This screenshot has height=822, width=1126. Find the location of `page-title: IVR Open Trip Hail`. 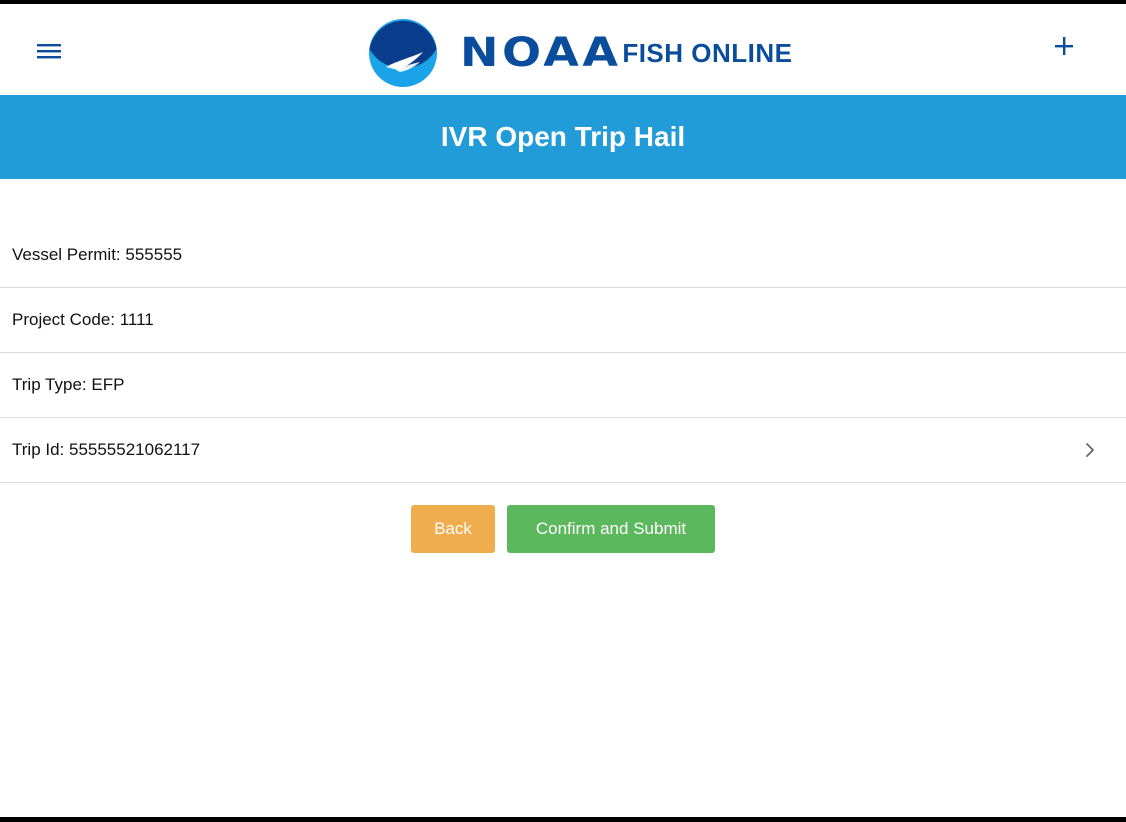

page-title: IVR Open Trip Hail is located at coordinates (563, 136).